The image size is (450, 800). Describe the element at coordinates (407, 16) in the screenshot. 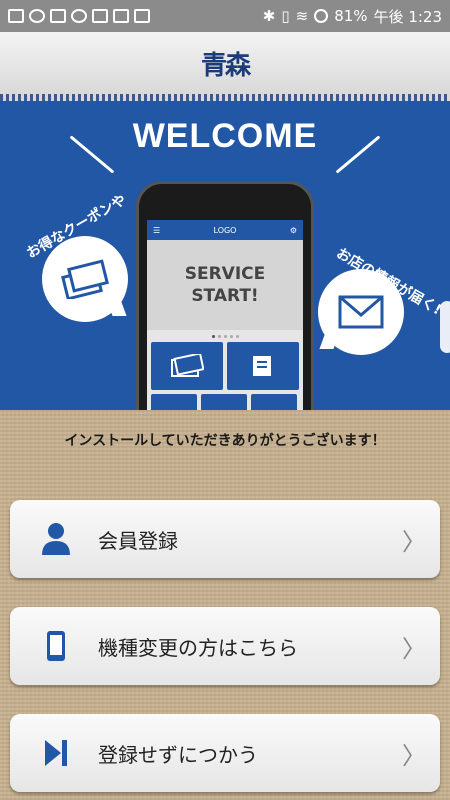

I see `clock: 午後 1:23` at that location.